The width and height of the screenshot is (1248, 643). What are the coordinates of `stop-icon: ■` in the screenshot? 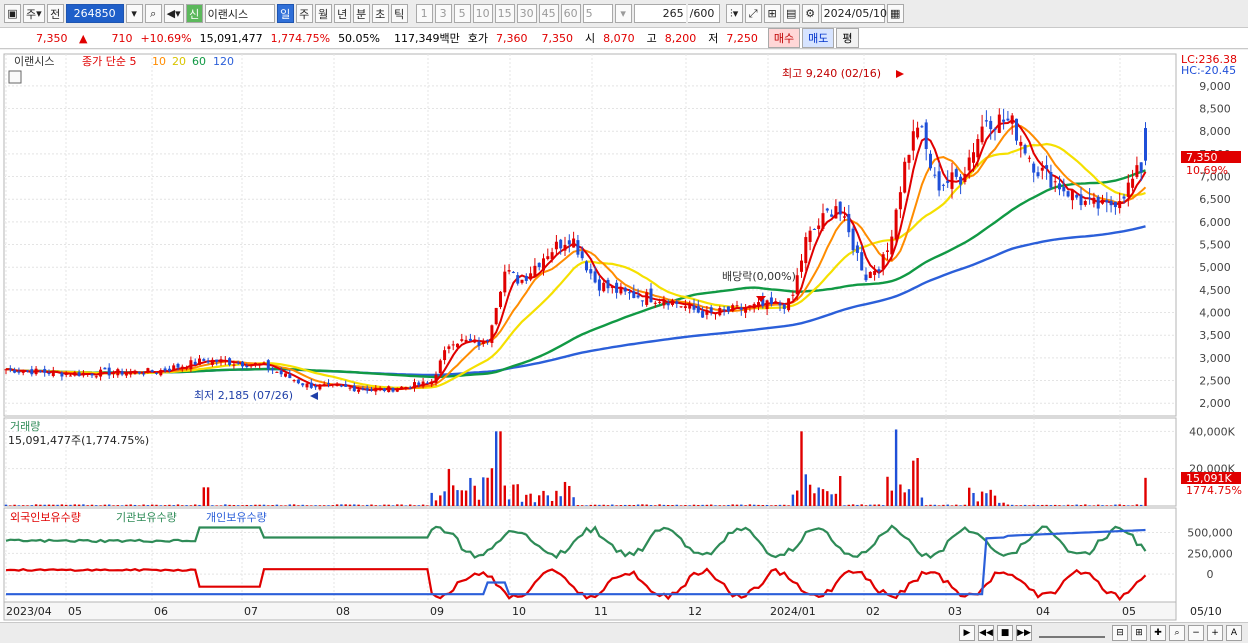 It's located at (1005, 633).